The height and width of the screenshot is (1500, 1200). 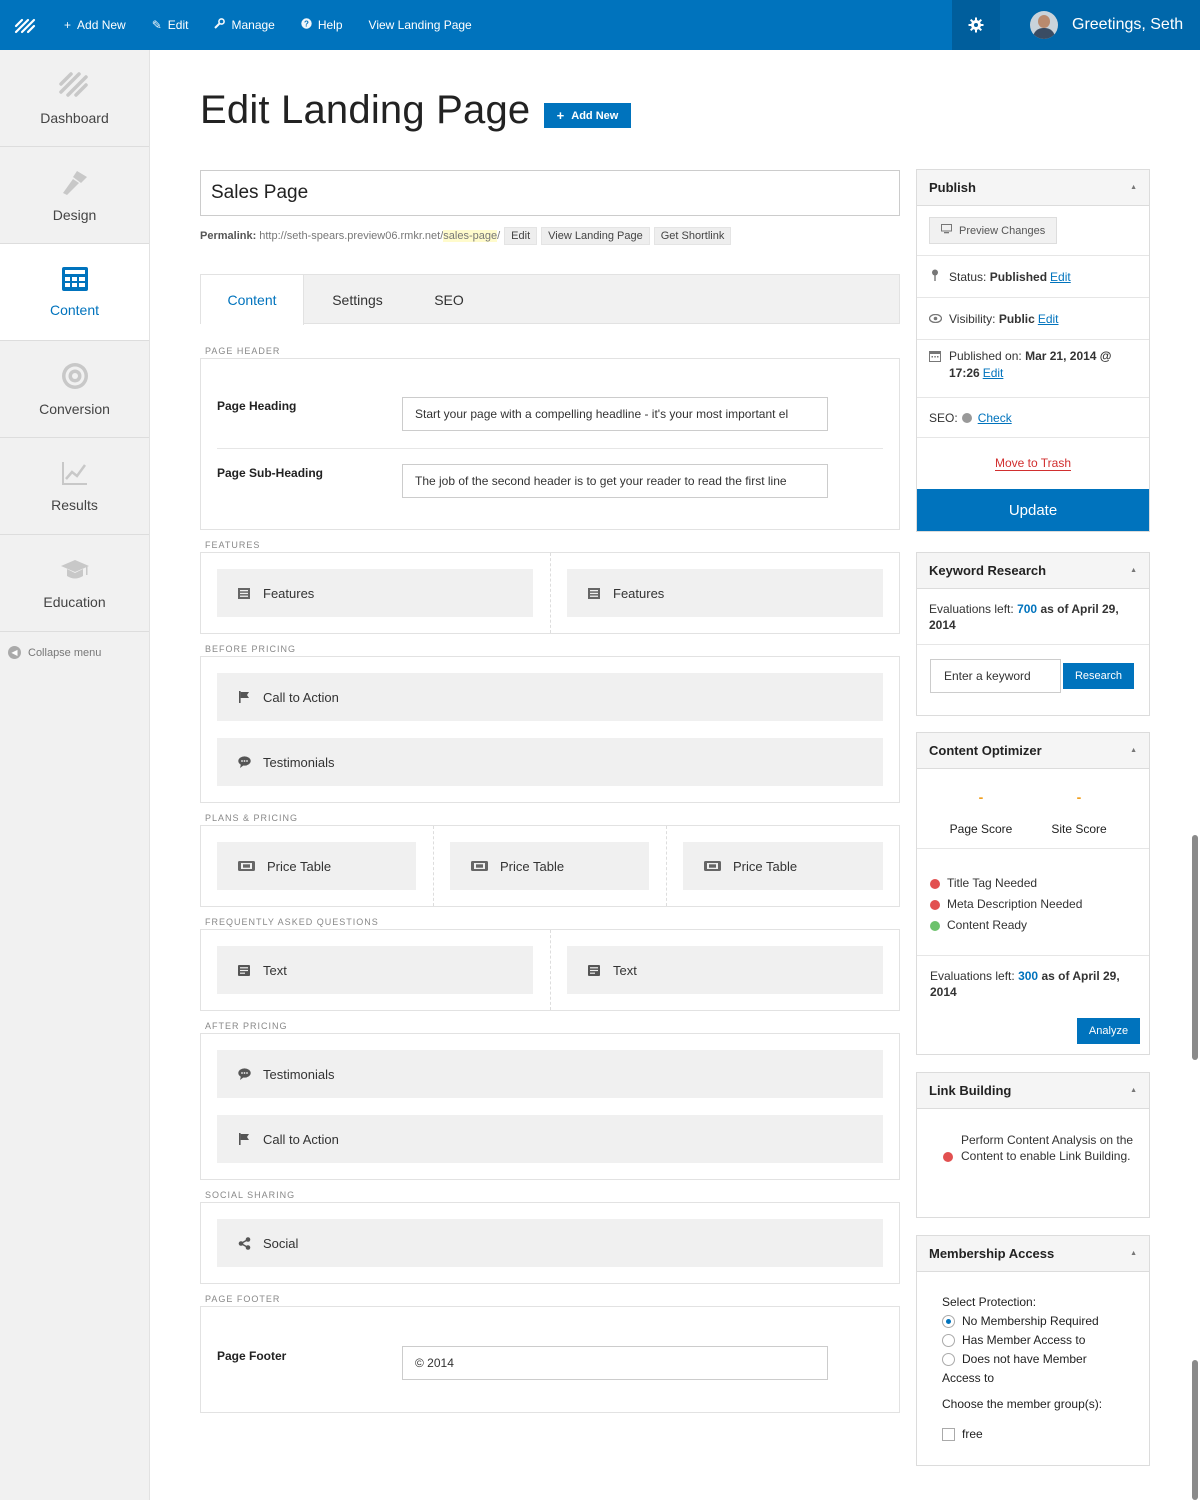 I want to click on text-block-icon, so click(x=244, y=970).